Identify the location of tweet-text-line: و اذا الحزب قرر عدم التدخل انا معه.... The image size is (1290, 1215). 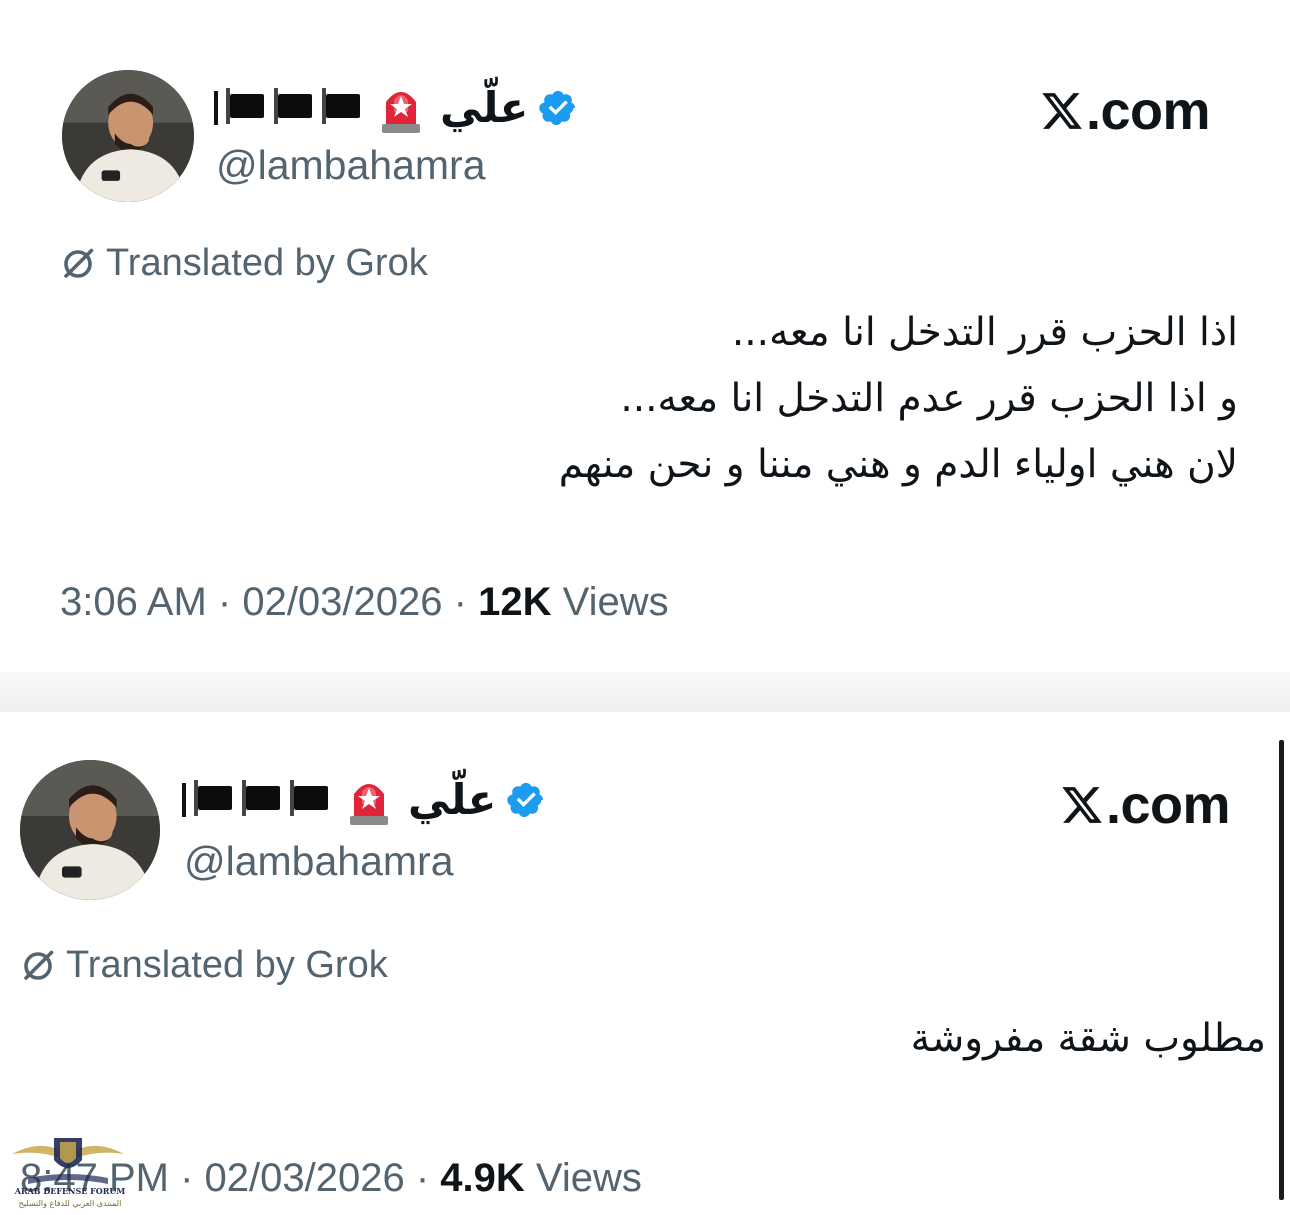
(929, 398).